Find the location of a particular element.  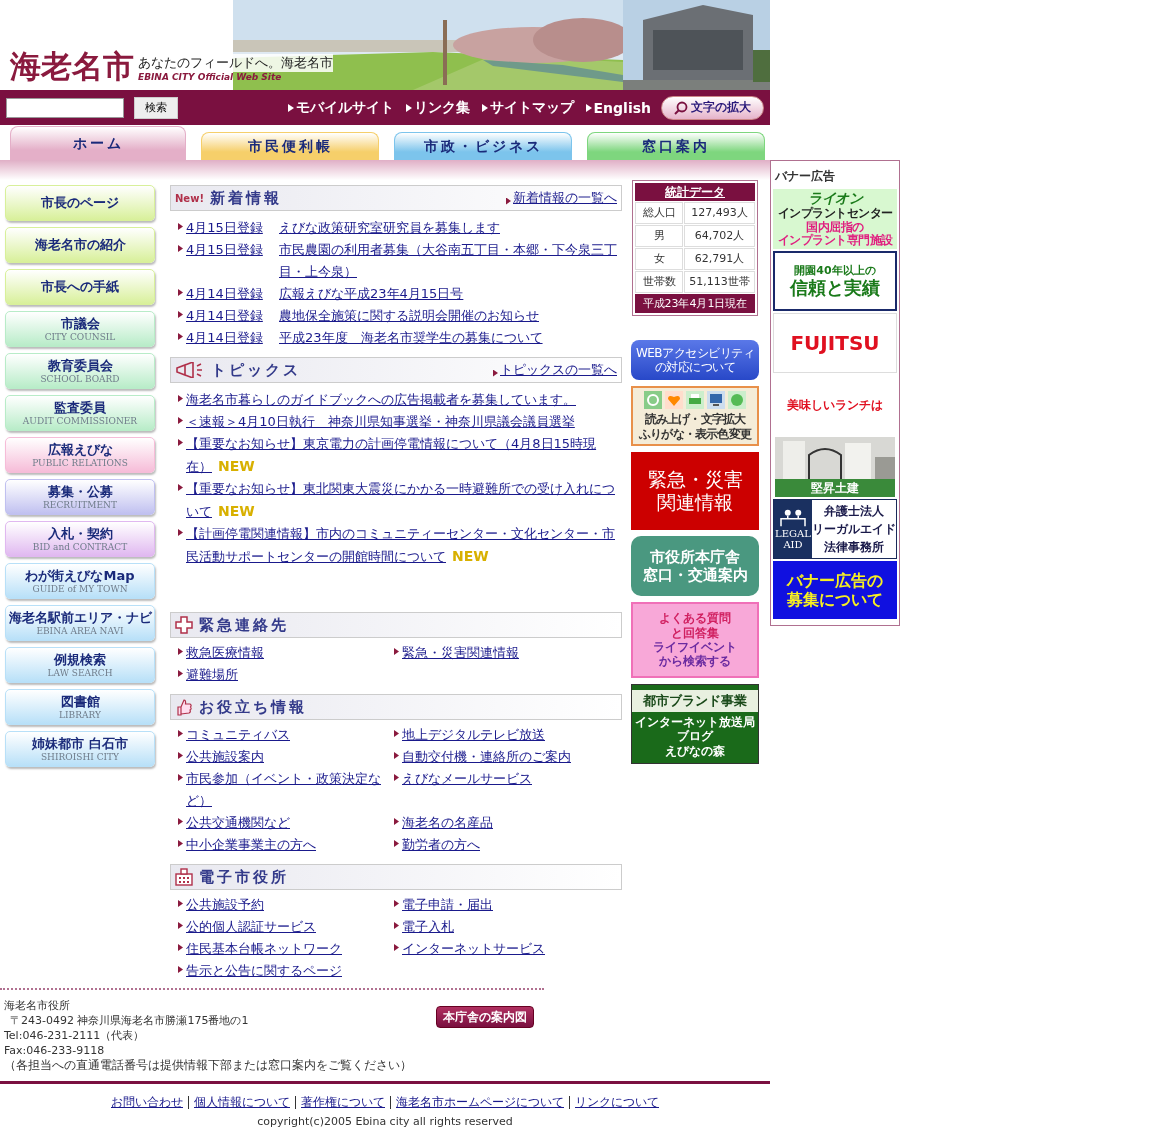

topic-link: 【重要なお知らせ】東北関東大震災にかかる一時避難所での受け入れについて NEW is located at coordinates (404, 500).